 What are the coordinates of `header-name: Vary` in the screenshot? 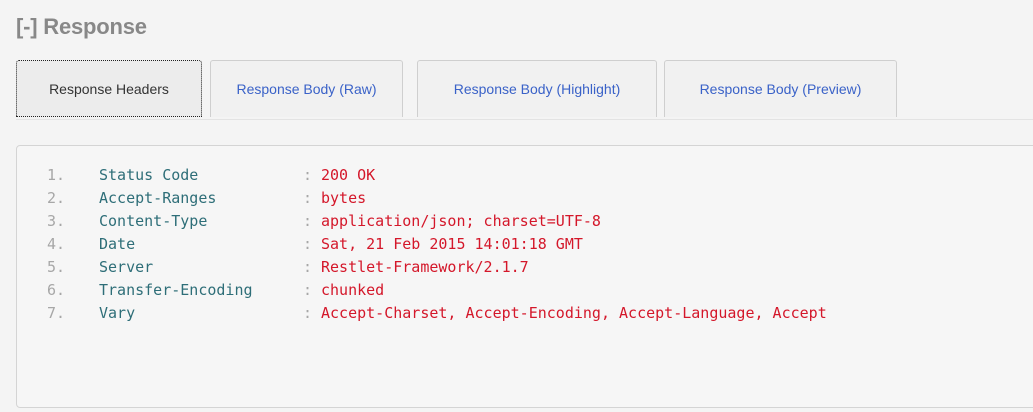 It's located at (117, 313).